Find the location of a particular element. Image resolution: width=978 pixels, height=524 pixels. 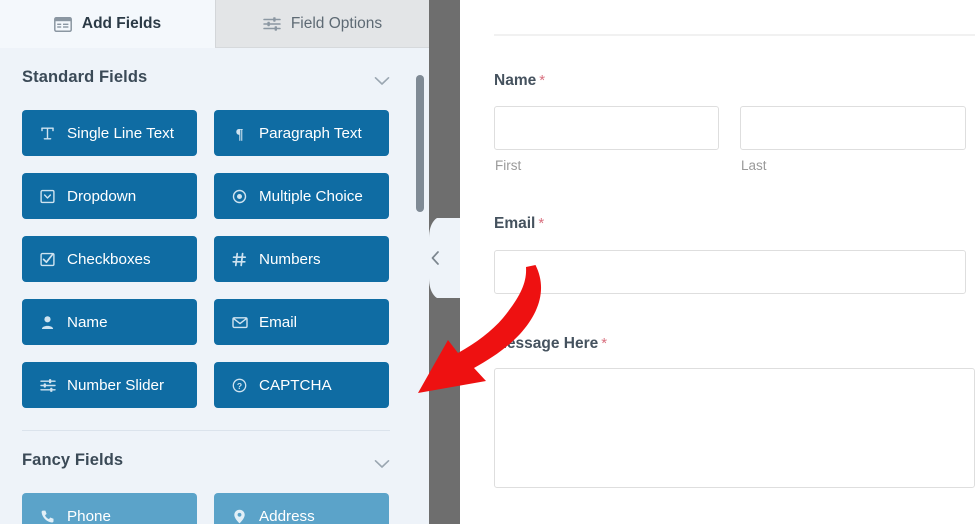

field-button-label: Dropdown is located at coordinates (102, 196).